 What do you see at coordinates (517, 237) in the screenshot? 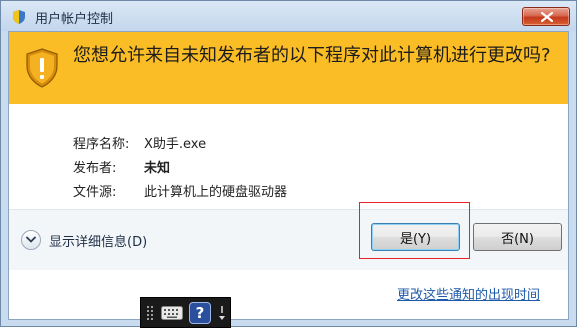
I see `no-button: 否(N)` at bounding box center [517, 237].